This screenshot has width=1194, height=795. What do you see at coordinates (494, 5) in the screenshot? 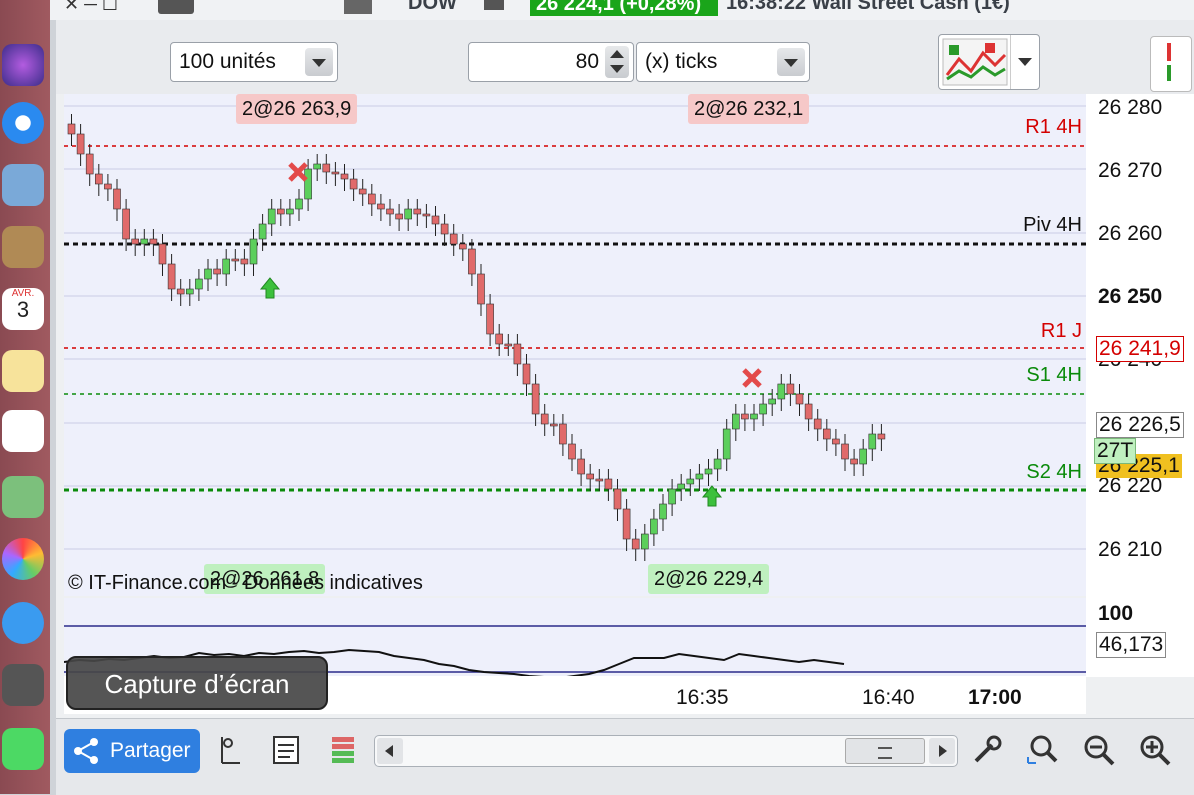
I see `info-icon` at bounding box center [494, 5].